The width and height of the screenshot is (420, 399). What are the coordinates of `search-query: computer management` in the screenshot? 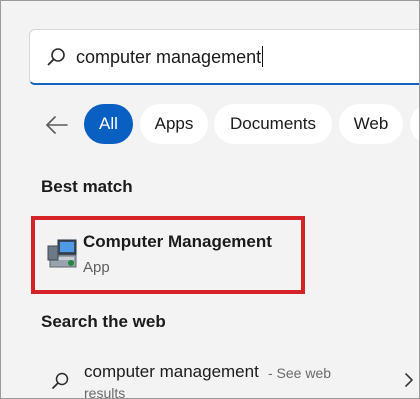 It's located at (170, 56).